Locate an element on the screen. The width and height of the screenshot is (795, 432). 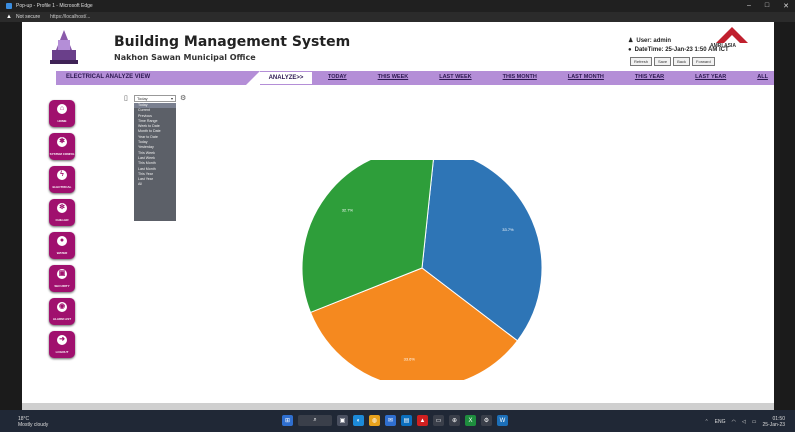
water-drop-icon: ● is located at coordinates (62, 241).